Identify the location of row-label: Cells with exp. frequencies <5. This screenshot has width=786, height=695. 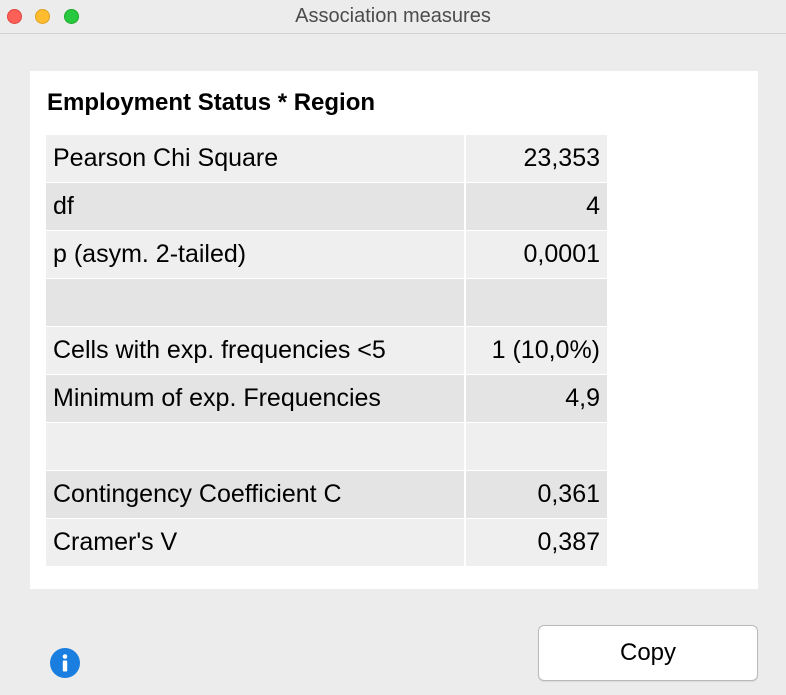
(255, 350).